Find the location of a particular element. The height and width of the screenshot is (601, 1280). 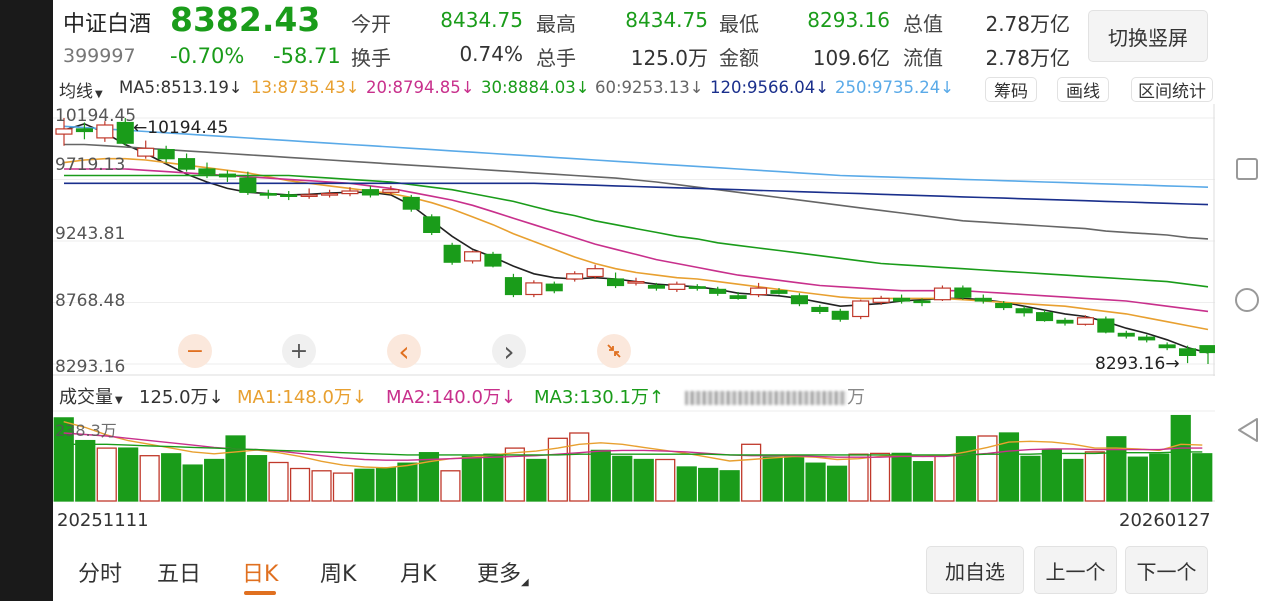

caret-down-icon: ▼ is located at coordinates (119, 400).